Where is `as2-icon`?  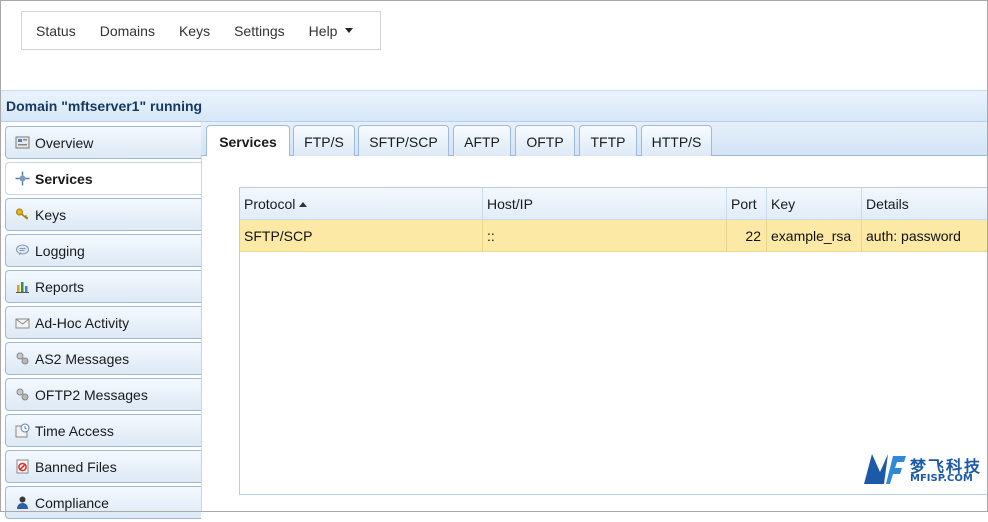
as2-icon is located at coordinates (22, 358).